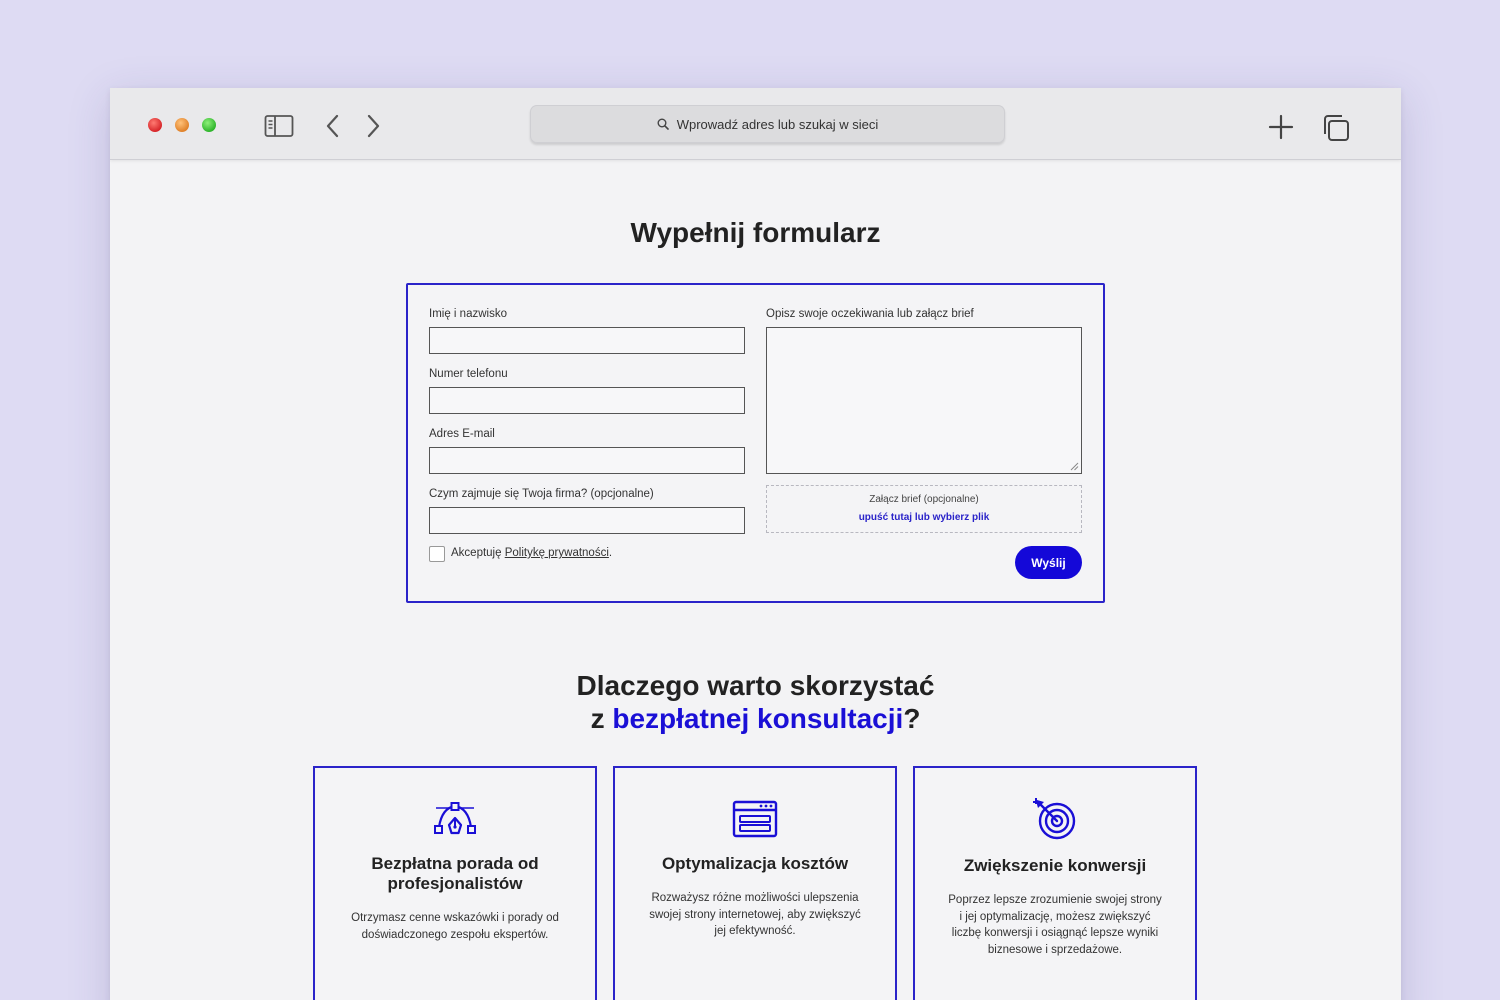 The image size is (1500, 1000). Describe the element at coordinates (924, 400) in the screenshot. I see `description-textarea` at that location.